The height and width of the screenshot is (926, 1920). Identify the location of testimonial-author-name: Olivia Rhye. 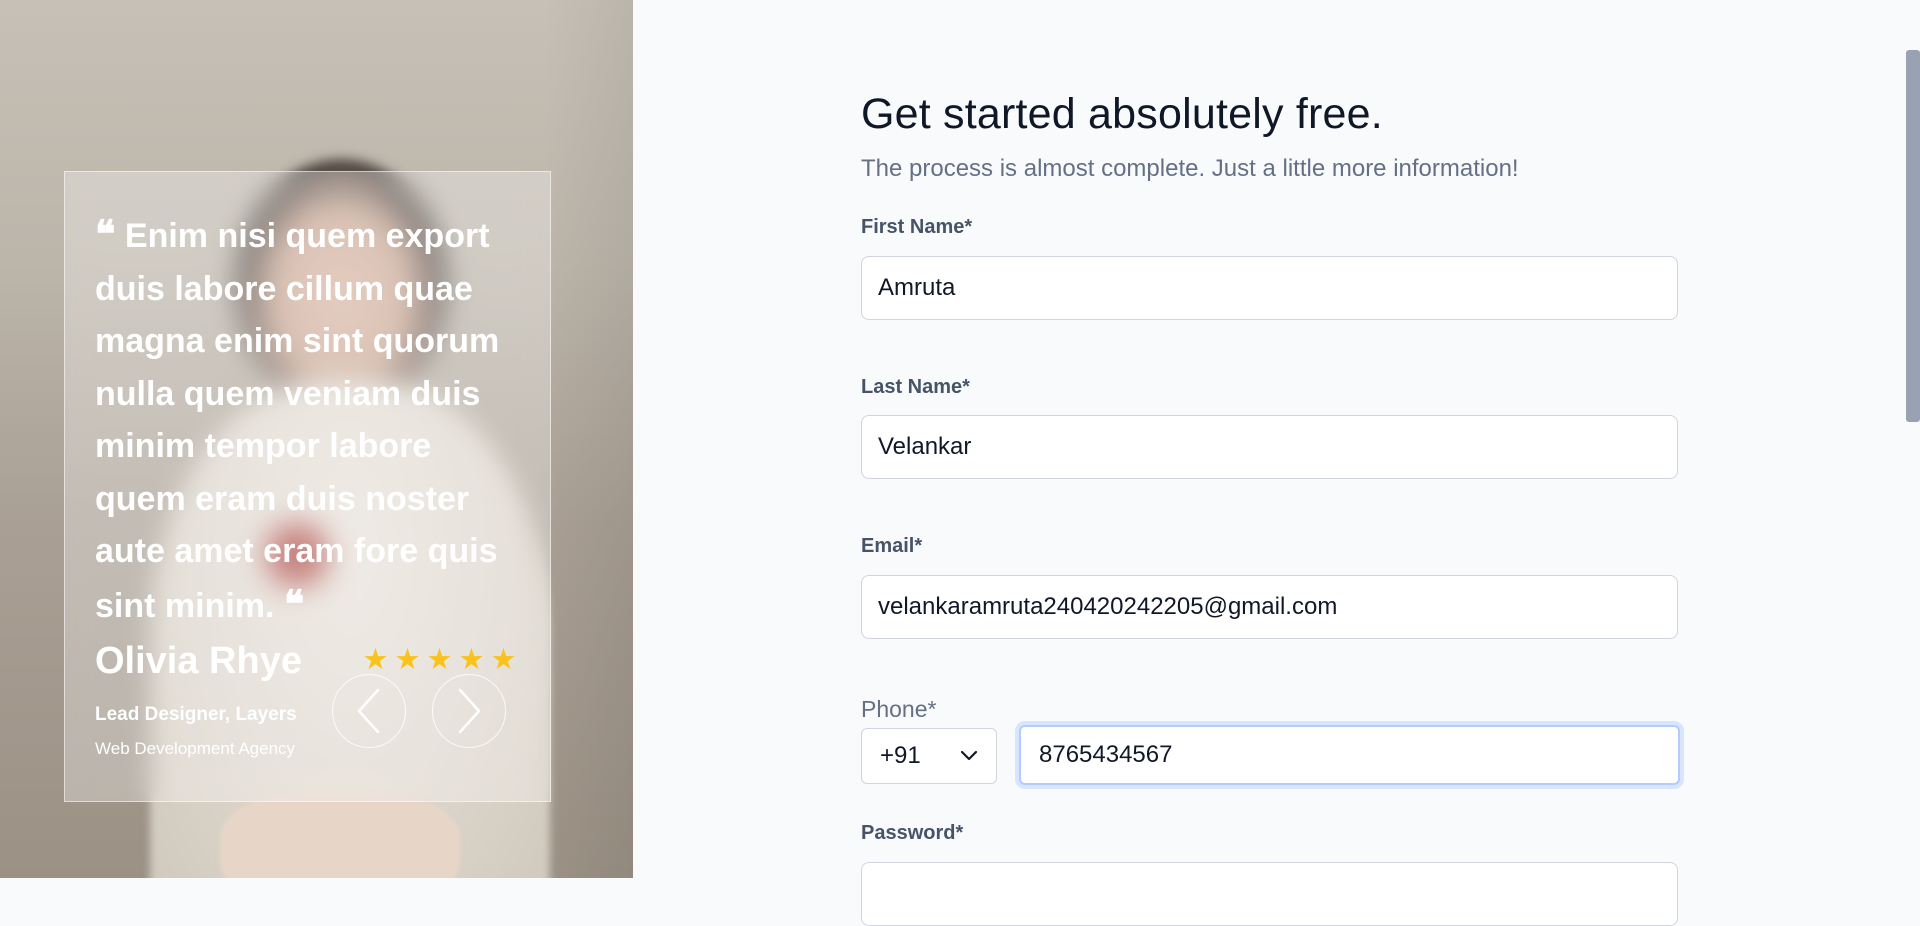
(198, 661).